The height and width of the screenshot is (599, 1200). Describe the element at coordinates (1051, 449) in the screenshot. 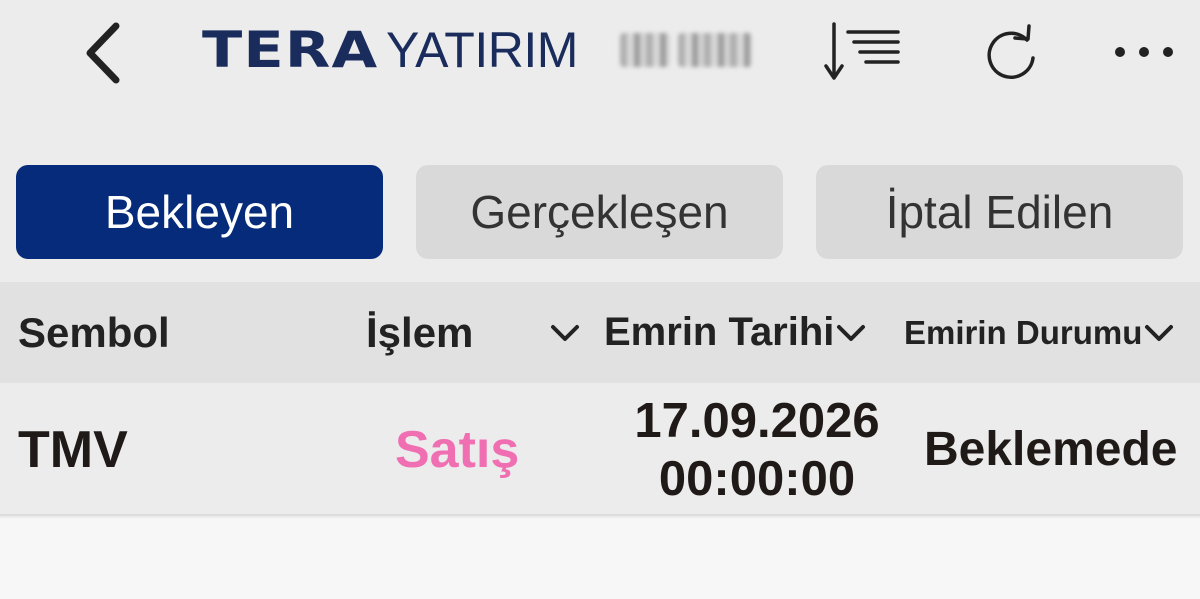

I see `row-status: Beklemede` at that location.